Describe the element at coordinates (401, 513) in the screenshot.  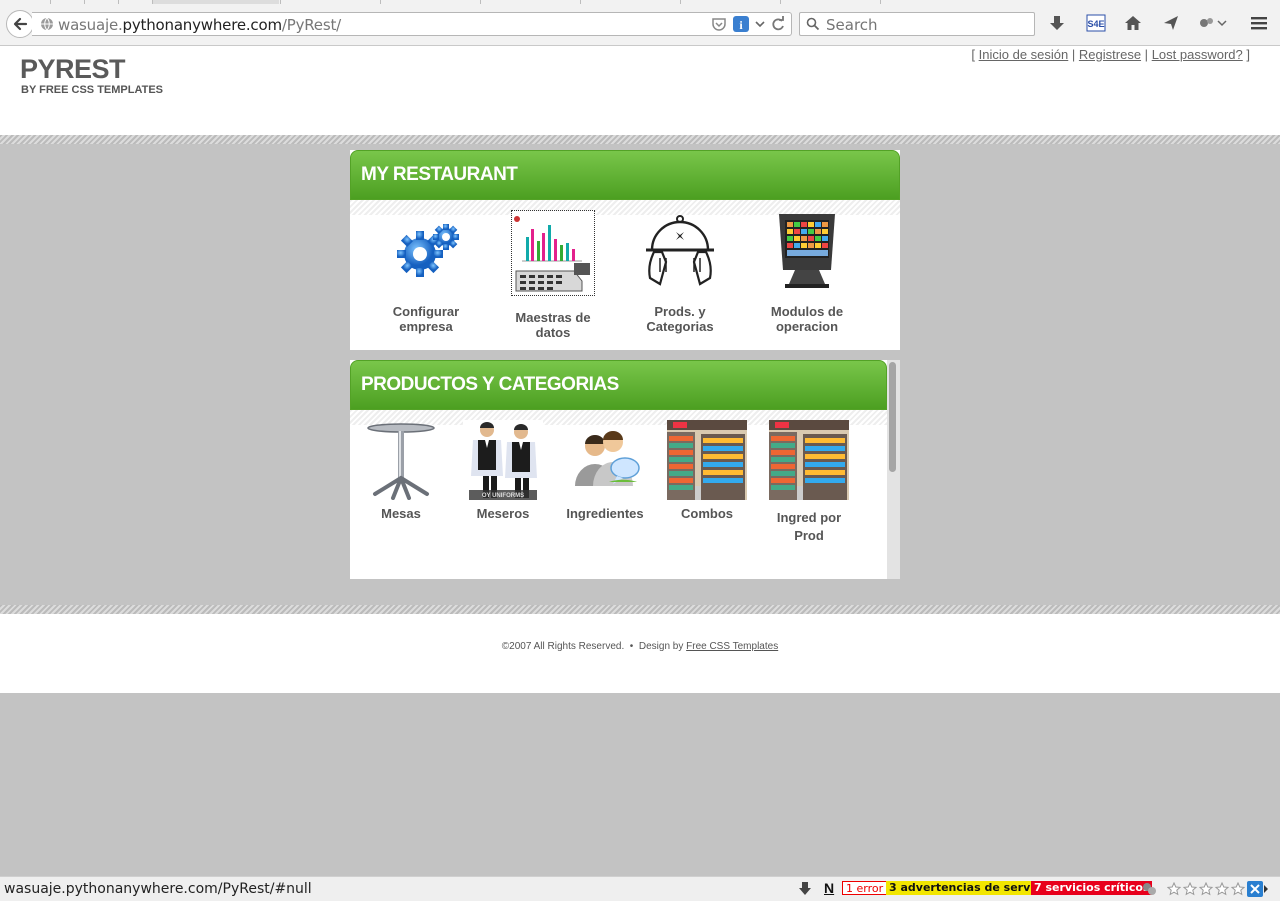
I see `tile-label: Mesas` at that location.